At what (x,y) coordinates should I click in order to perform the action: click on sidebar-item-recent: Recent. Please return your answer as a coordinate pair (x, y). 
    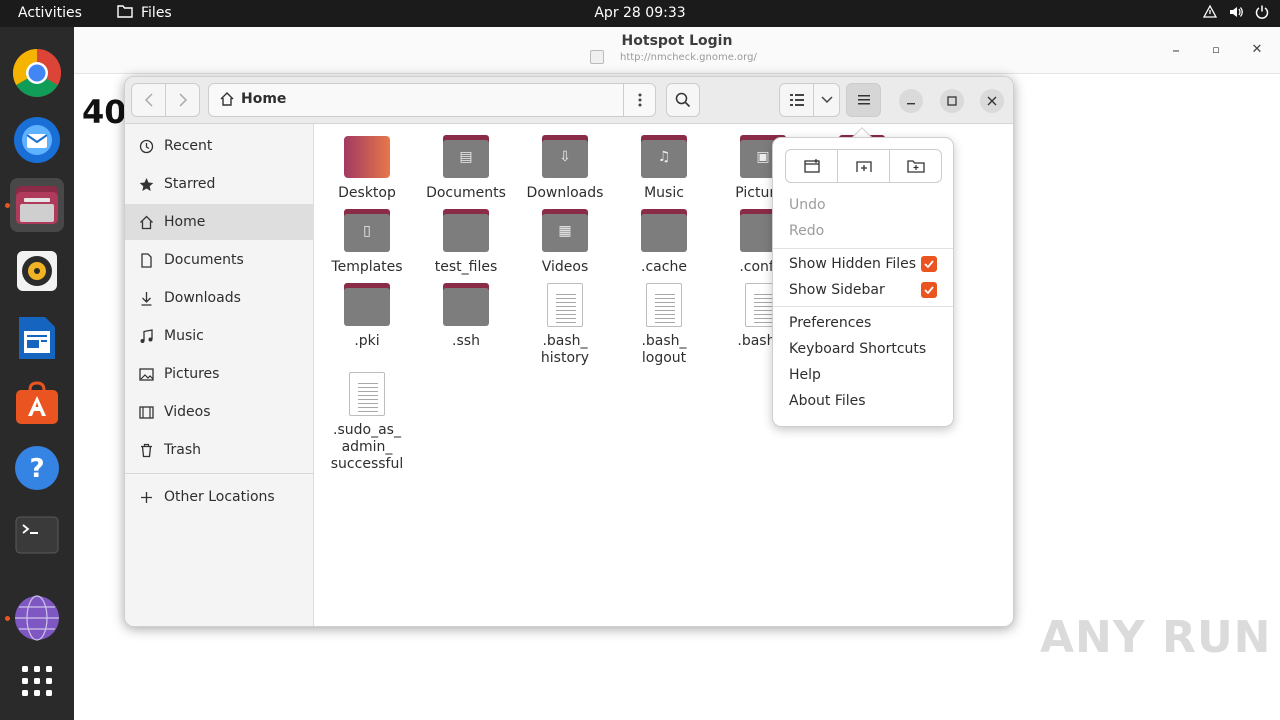
    Looking at the image, I should click on (219, 146).